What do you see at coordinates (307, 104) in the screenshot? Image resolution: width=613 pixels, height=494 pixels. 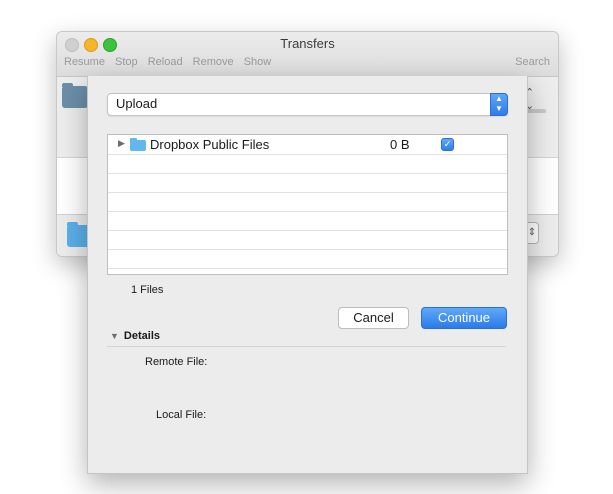 I see `action-select: Upload ▲ ▼` at bounding box center [307, 104].